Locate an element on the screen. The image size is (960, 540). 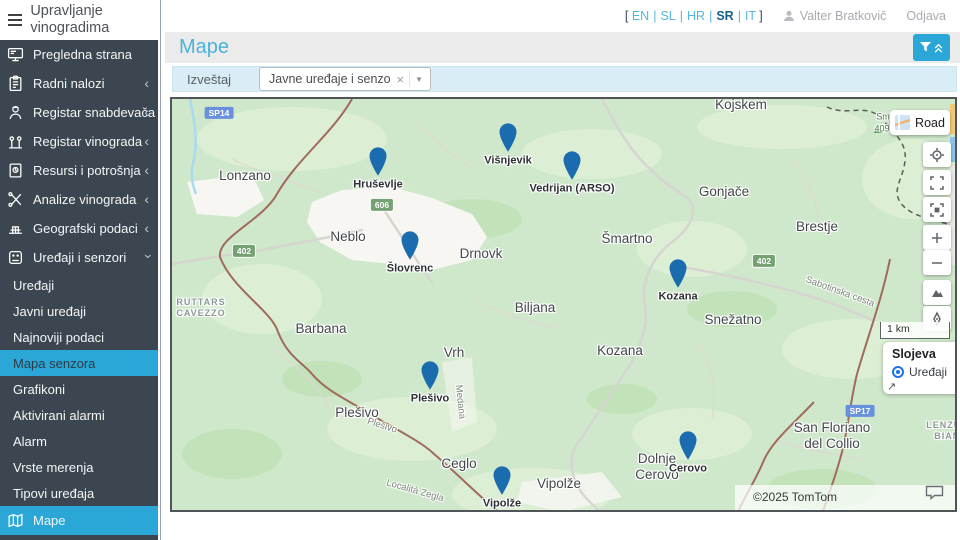
sidebar-item-vrste-merenja: Vrste merenja is located at coordinates (79, 467).